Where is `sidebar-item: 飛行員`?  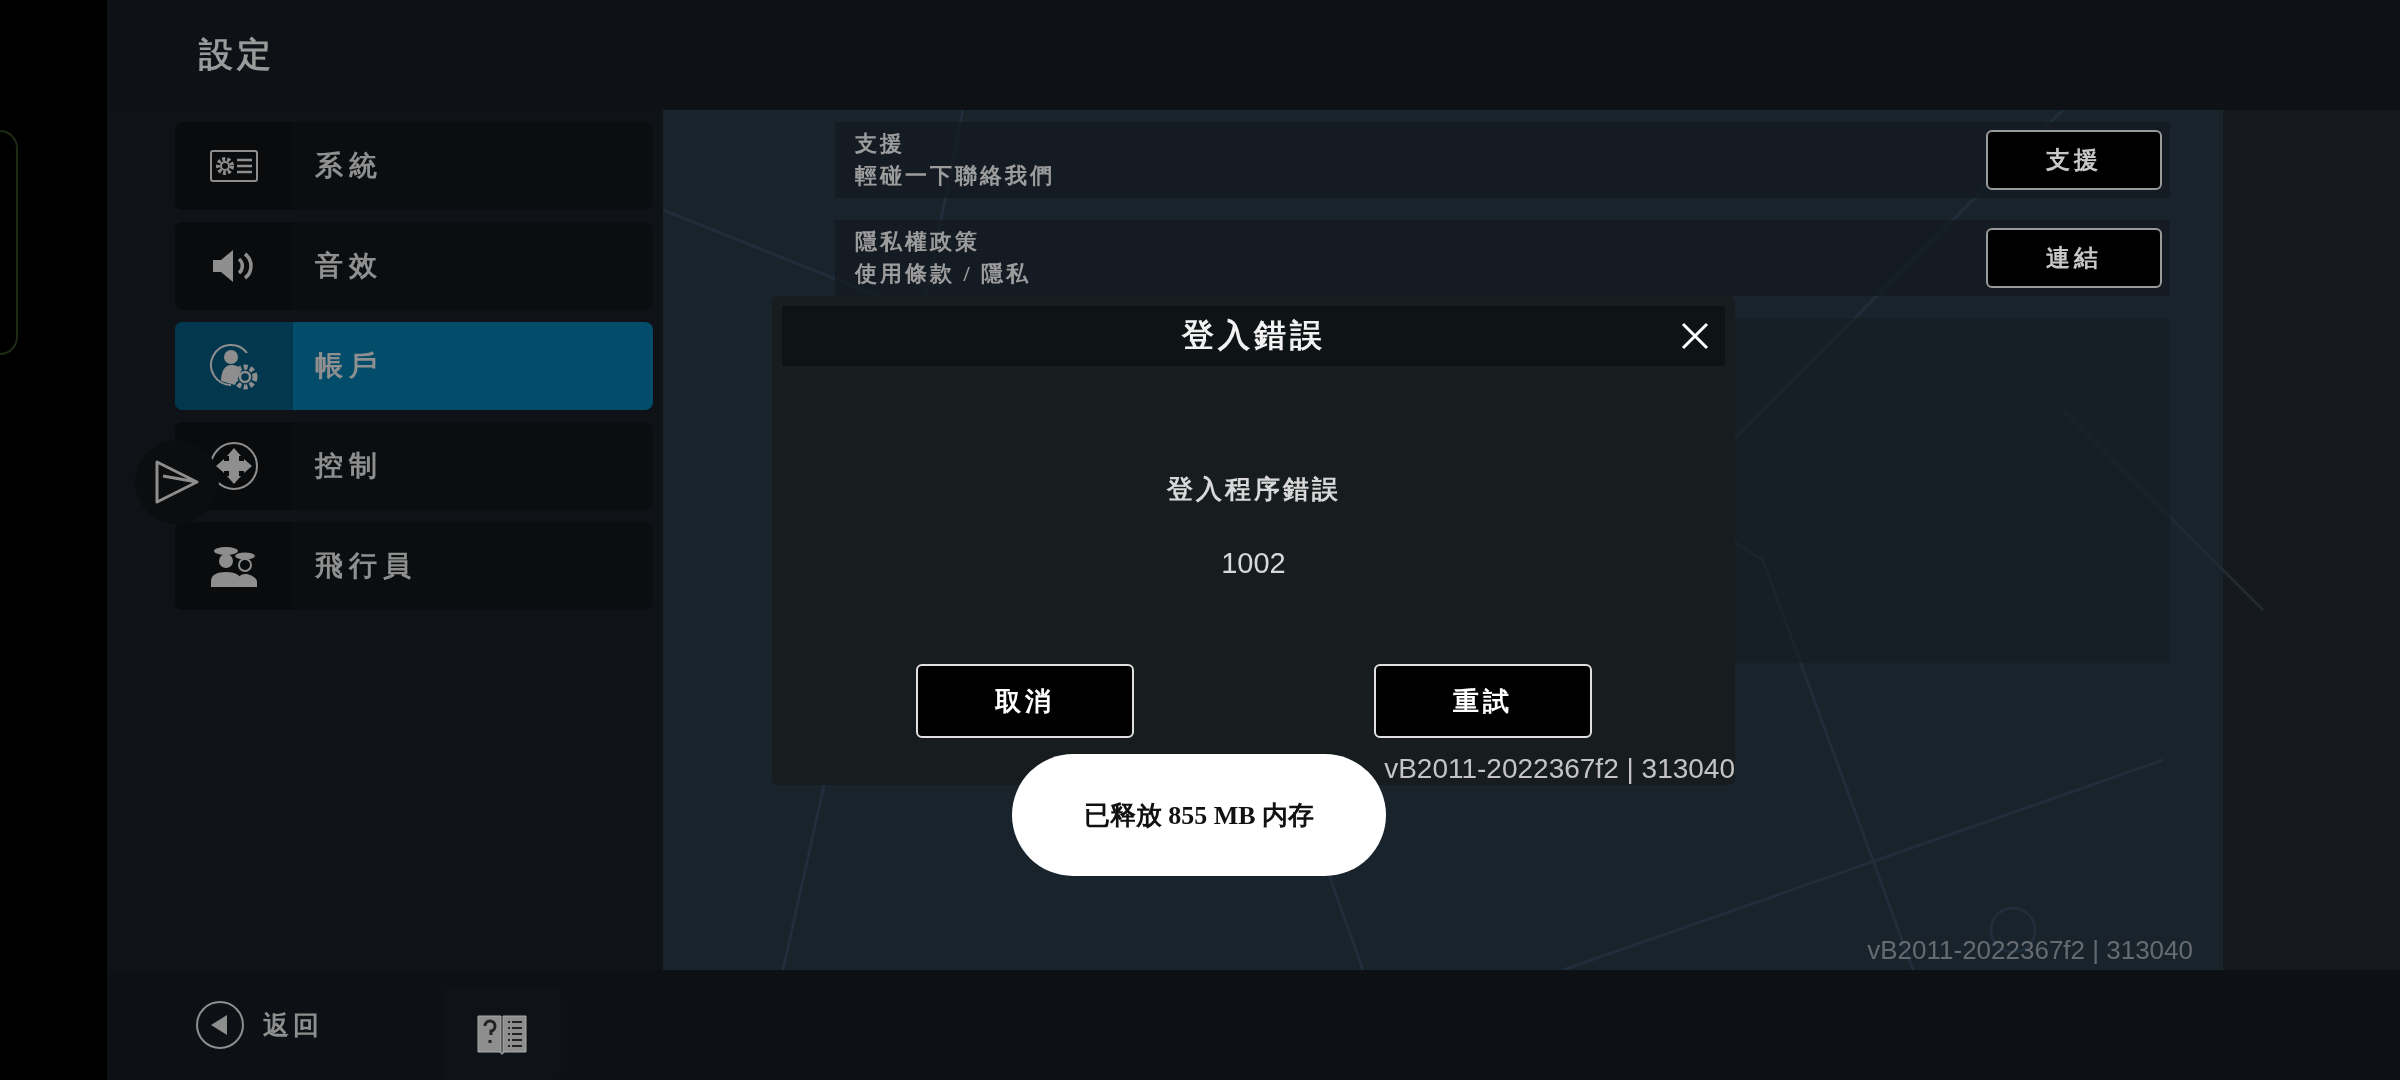
sidebar-item: 飛行員 is located at coordinates (414, 566).